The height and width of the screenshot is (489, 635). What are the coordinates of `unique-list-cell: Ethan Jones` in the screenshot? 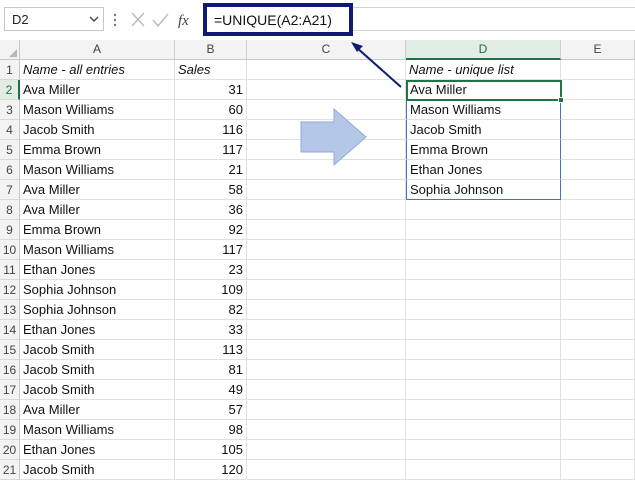 It's located at (483, 170).